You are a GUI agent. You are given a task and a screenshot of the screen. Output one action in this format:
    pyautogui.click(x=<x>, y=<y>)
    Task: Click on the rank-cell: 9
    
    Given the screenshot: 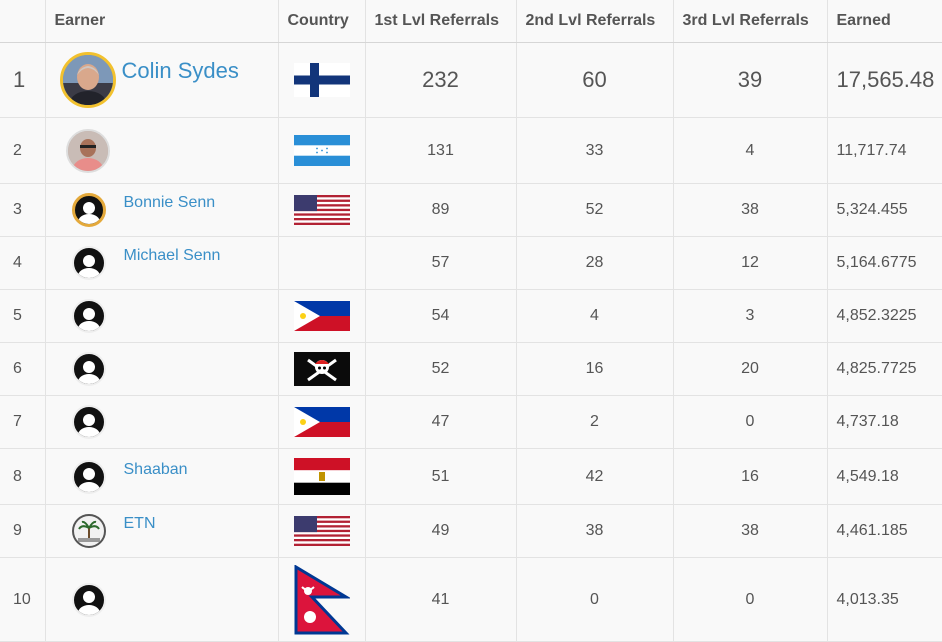 What is the action you would take?
    pyautogui.click(x=23, y=531)
    